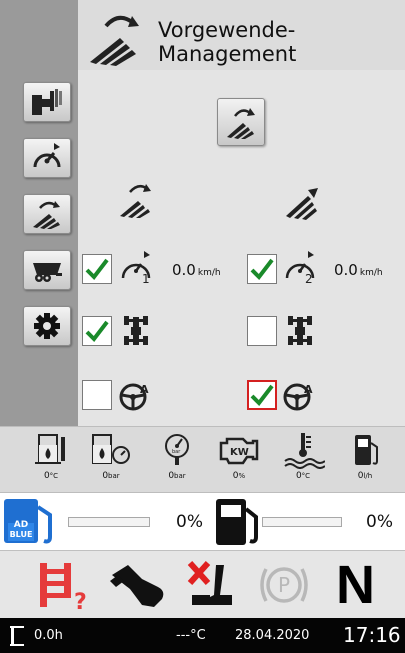  I want to click on svg-text: BLUE, so click(21, 534).